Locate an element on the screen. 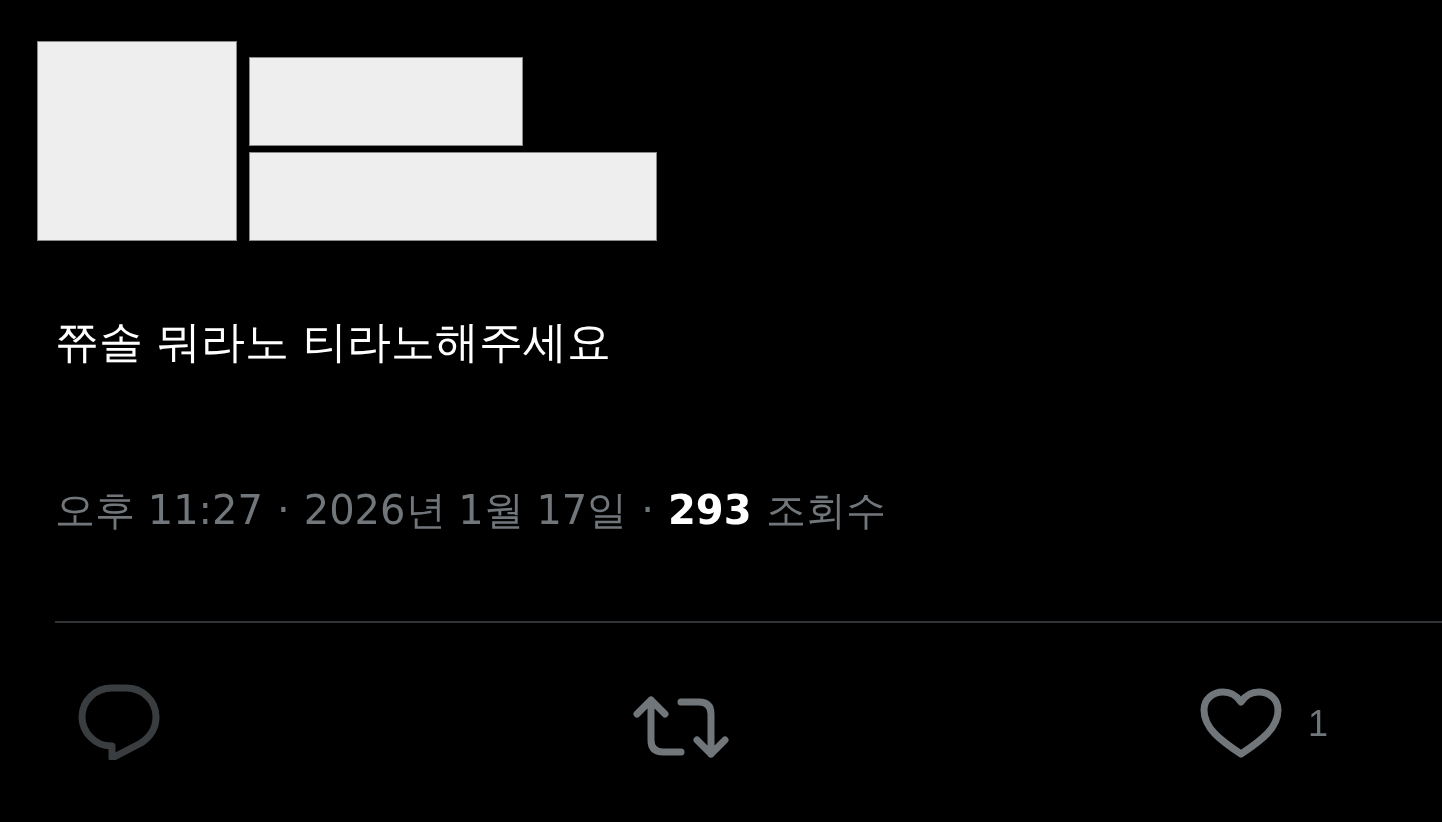 This screenshot has height=822, width=1442. views-label: 조회수 is located at coordinates (825, 510).